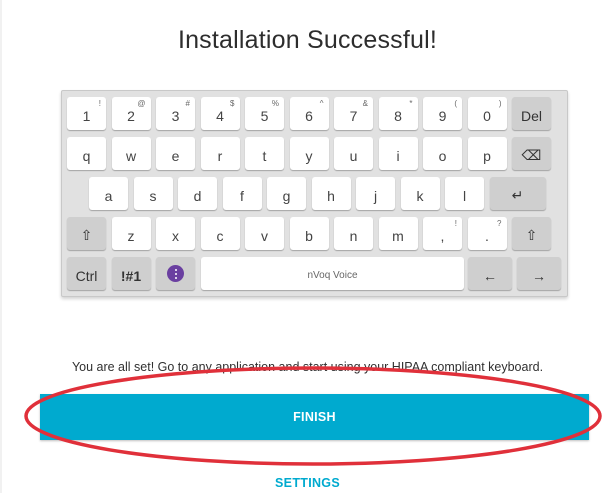 The image size is (615, 493). I want to click on key-c: c, so click(220, 233).